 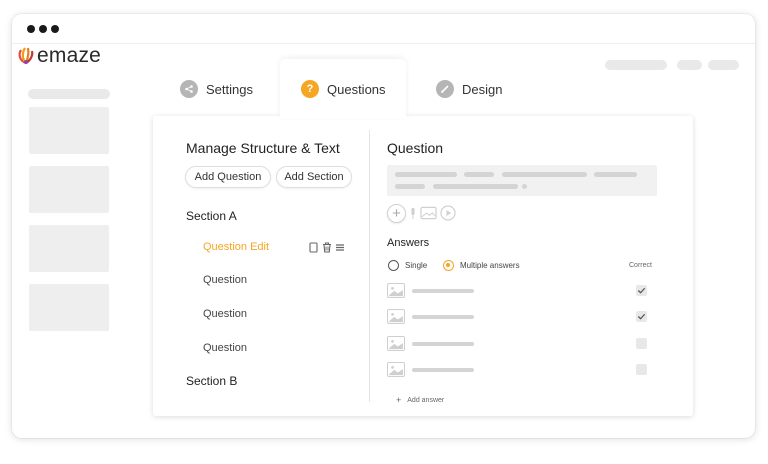 I want to click on sidebar-placeholder, so click(x=69, y=94).